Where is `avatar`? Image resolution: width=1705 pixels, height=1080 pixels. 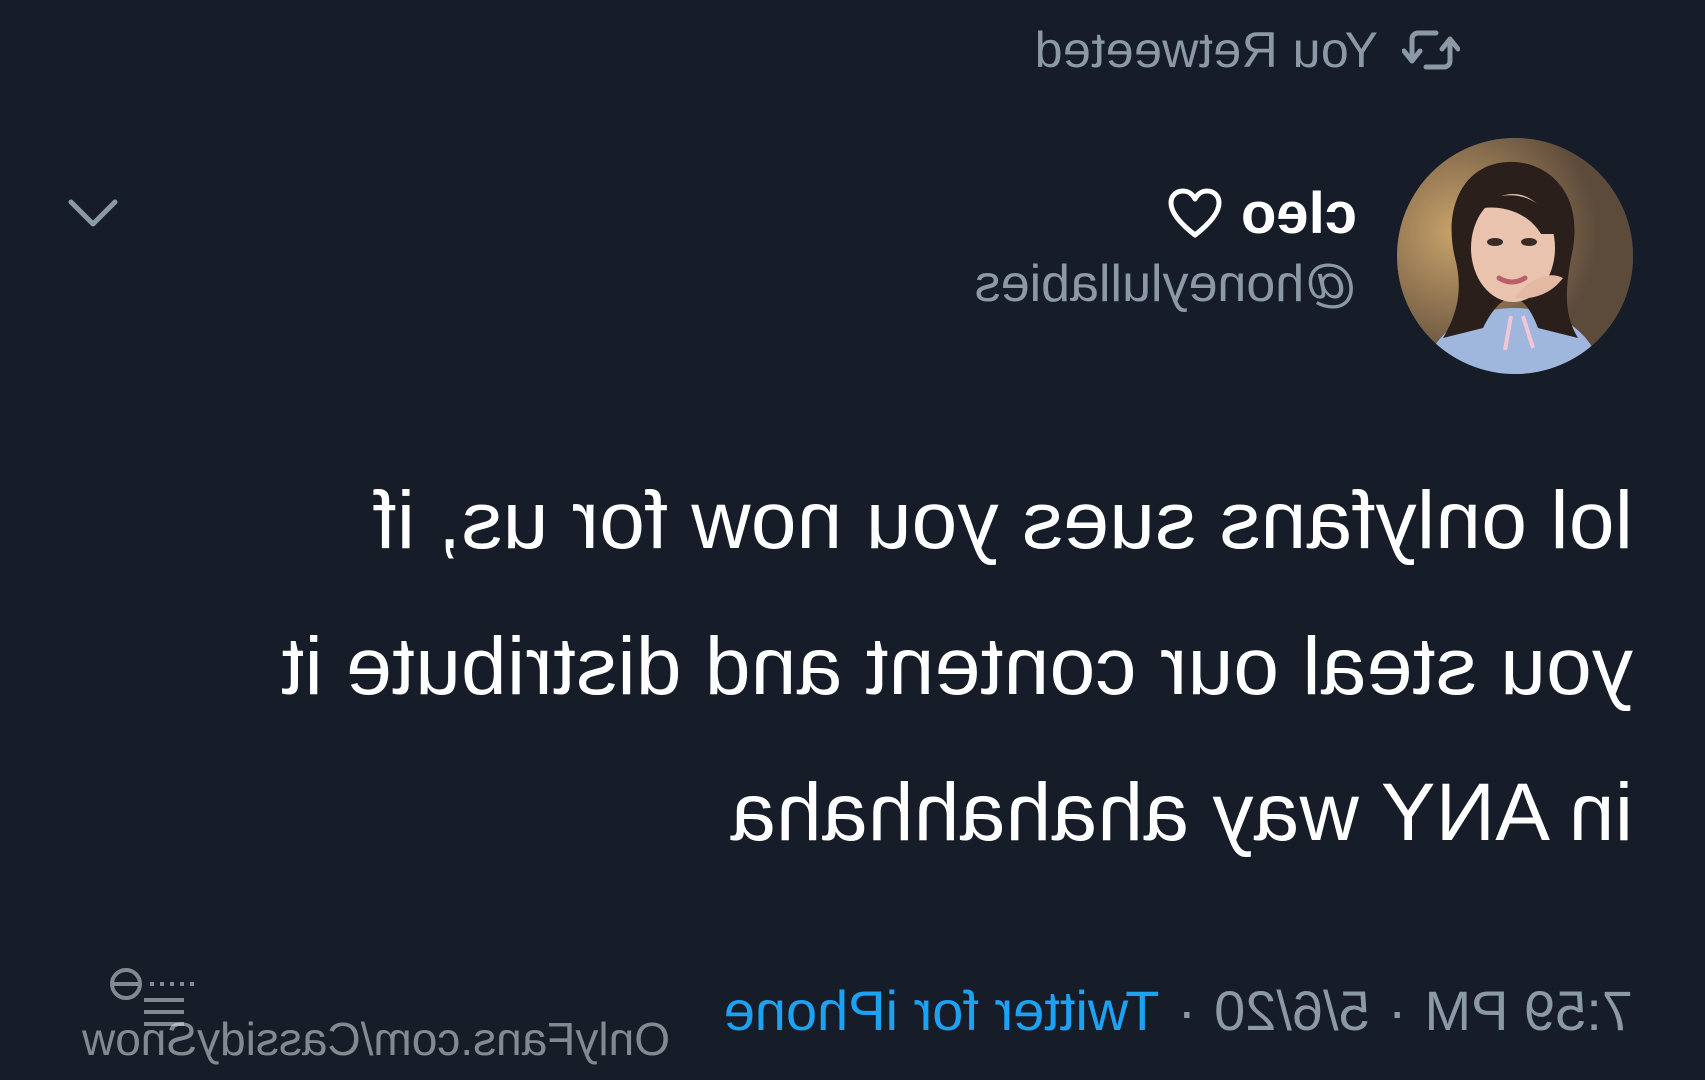 avatar is located at coordinates (1515, 256).